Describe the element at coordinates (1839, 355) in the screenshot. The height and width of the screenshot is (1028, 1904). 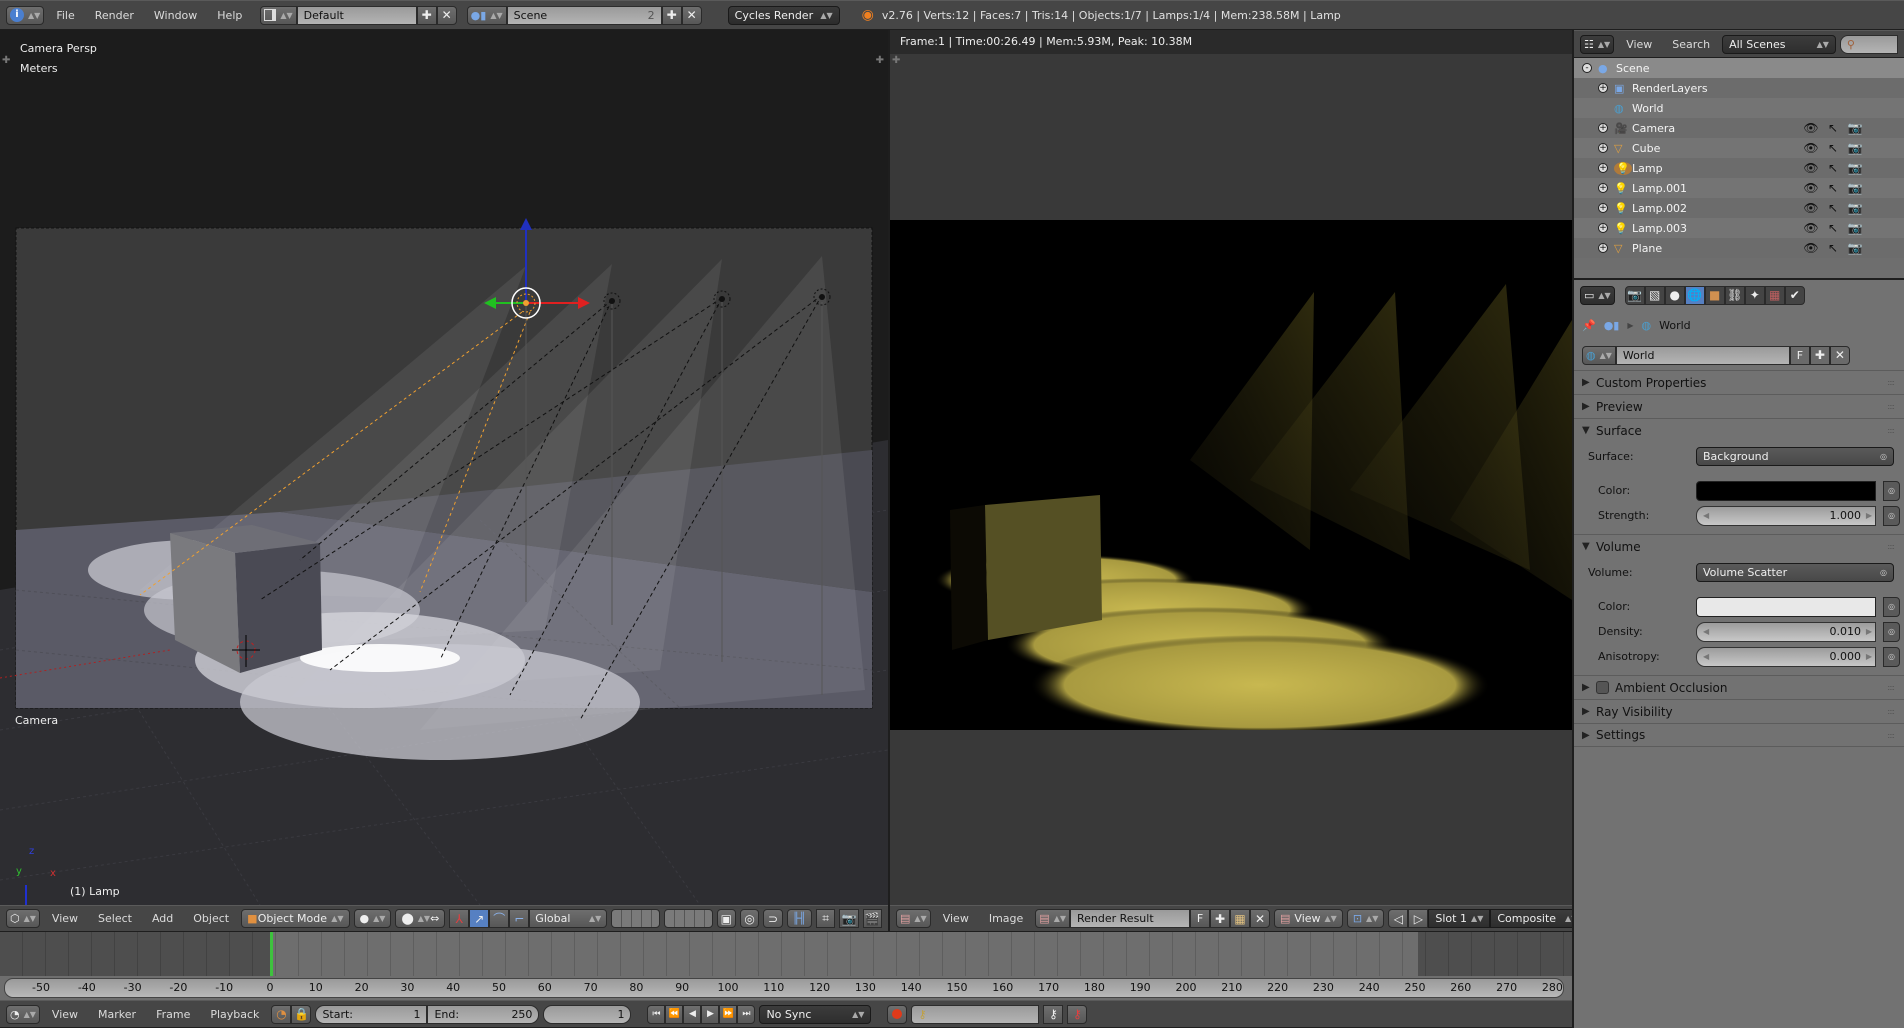
I see `unlink-world-button: ✕` at that location.